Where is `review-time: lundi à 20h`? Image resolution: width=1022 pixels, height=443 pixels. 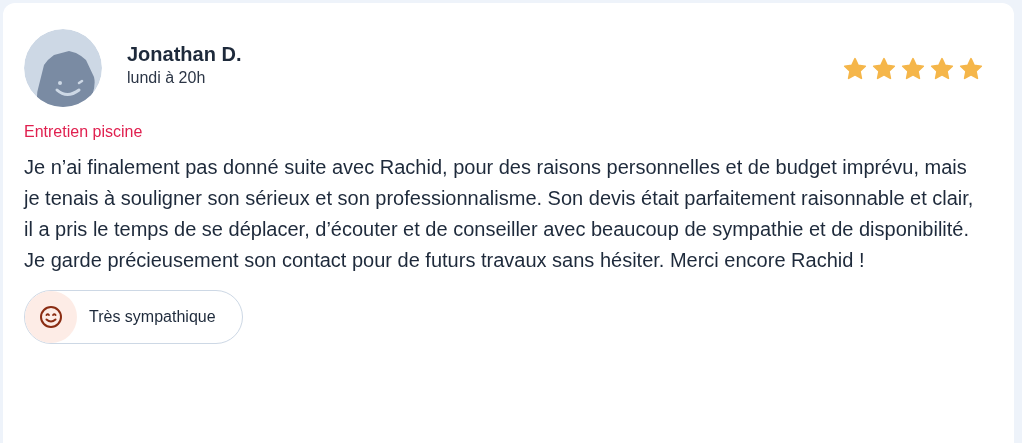 review-time: lundi à 20h is located at coordinates (167, 78).